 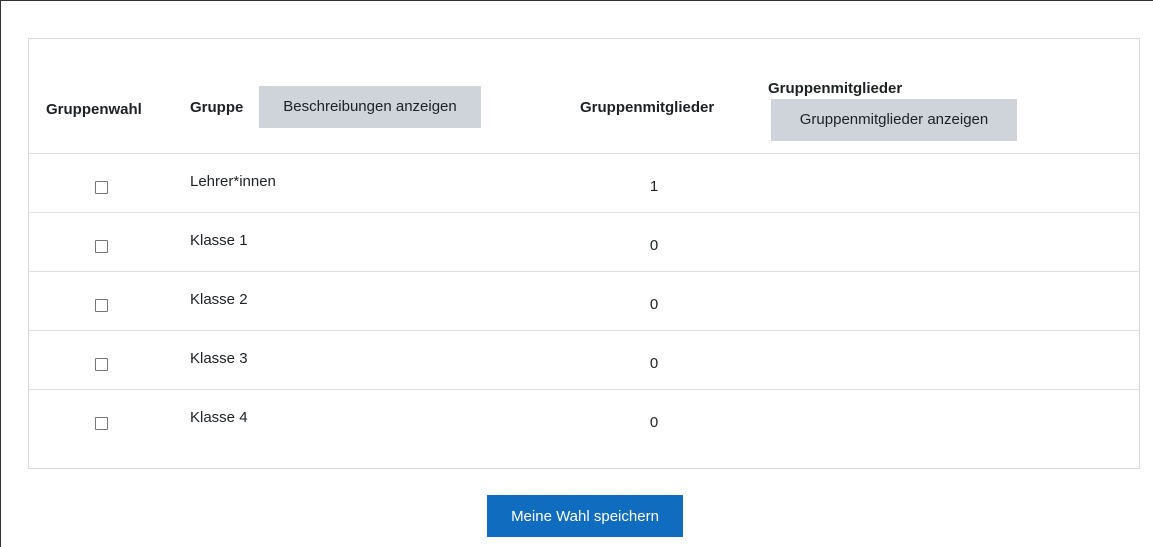 What do you see at coordinates (584, 360) in the screenshot?
I see `table-row: Klasse 3 0` at bounding box center [584, 360].